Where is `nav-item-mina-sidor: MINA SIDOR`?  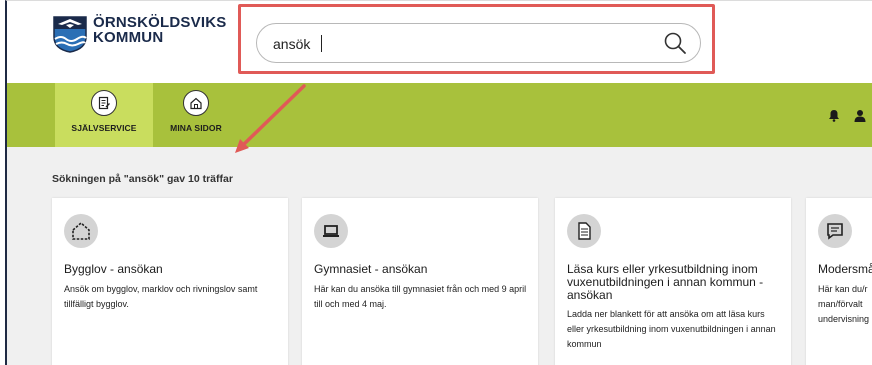 nav-item-mina-sidor: MINA SIDOR is located at coordinates (196, 115).